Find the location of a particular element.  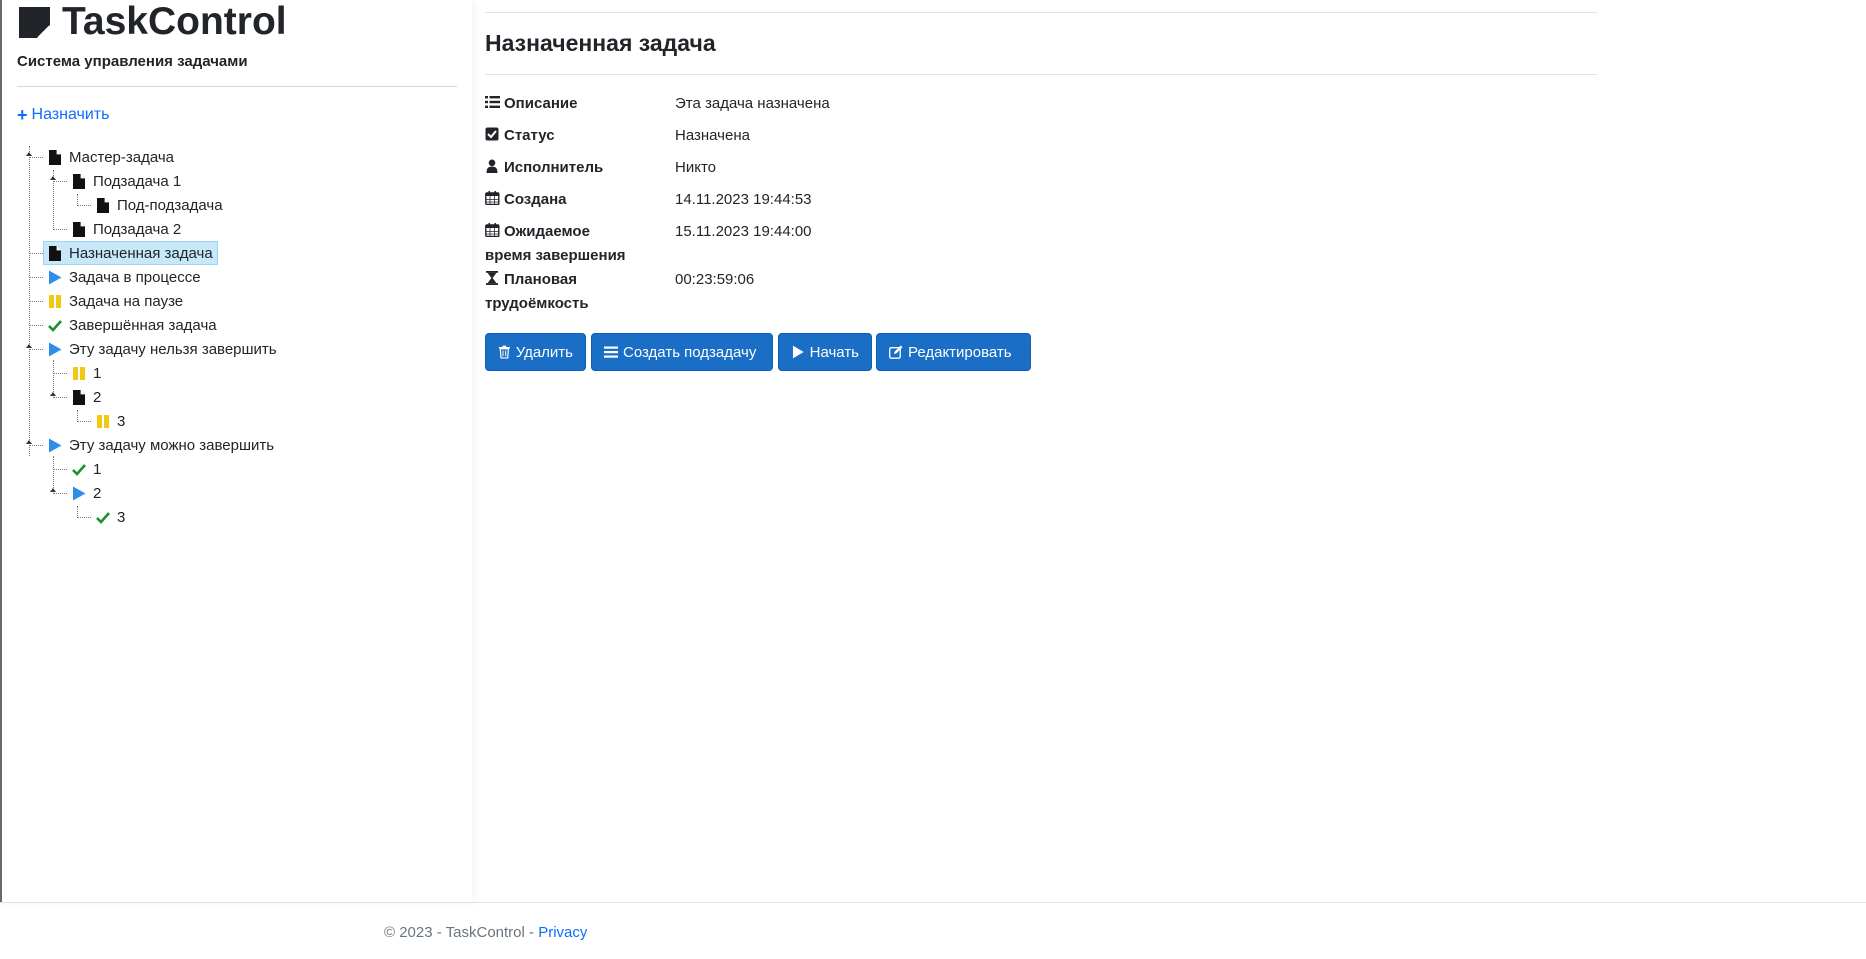

tree-node-label: Завершённая задача is located at coordinates (143, 325).